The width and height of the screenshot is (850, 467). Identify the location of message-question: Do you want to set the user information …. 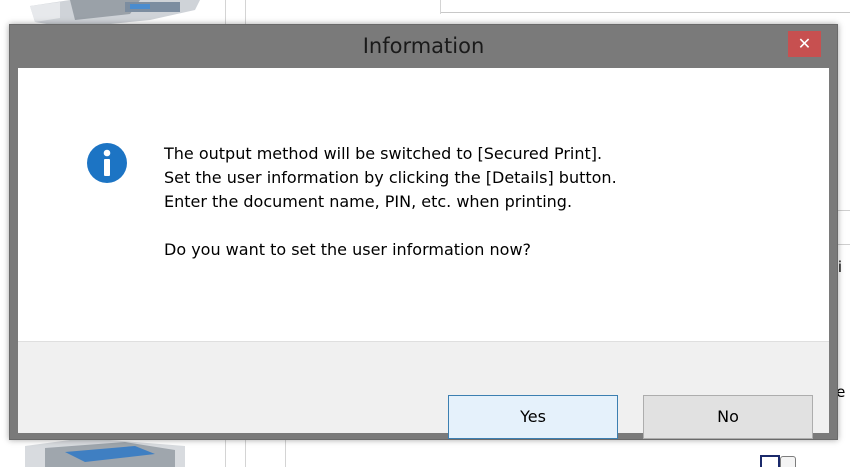
(348, 249).